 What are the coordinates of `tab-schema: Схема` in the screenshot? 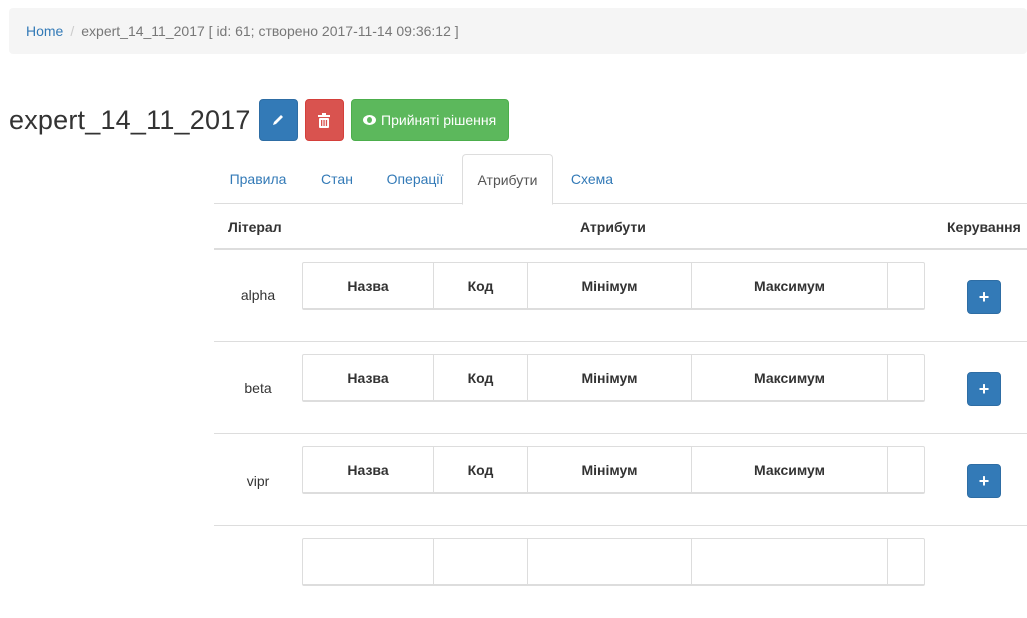 It's located at (592, 179).